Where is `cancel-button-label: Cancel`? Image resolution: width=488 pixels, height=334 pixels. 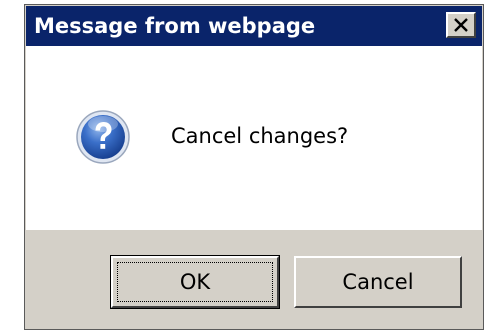
cancel-button-label: Cancel is located at coordinates (378, 282).